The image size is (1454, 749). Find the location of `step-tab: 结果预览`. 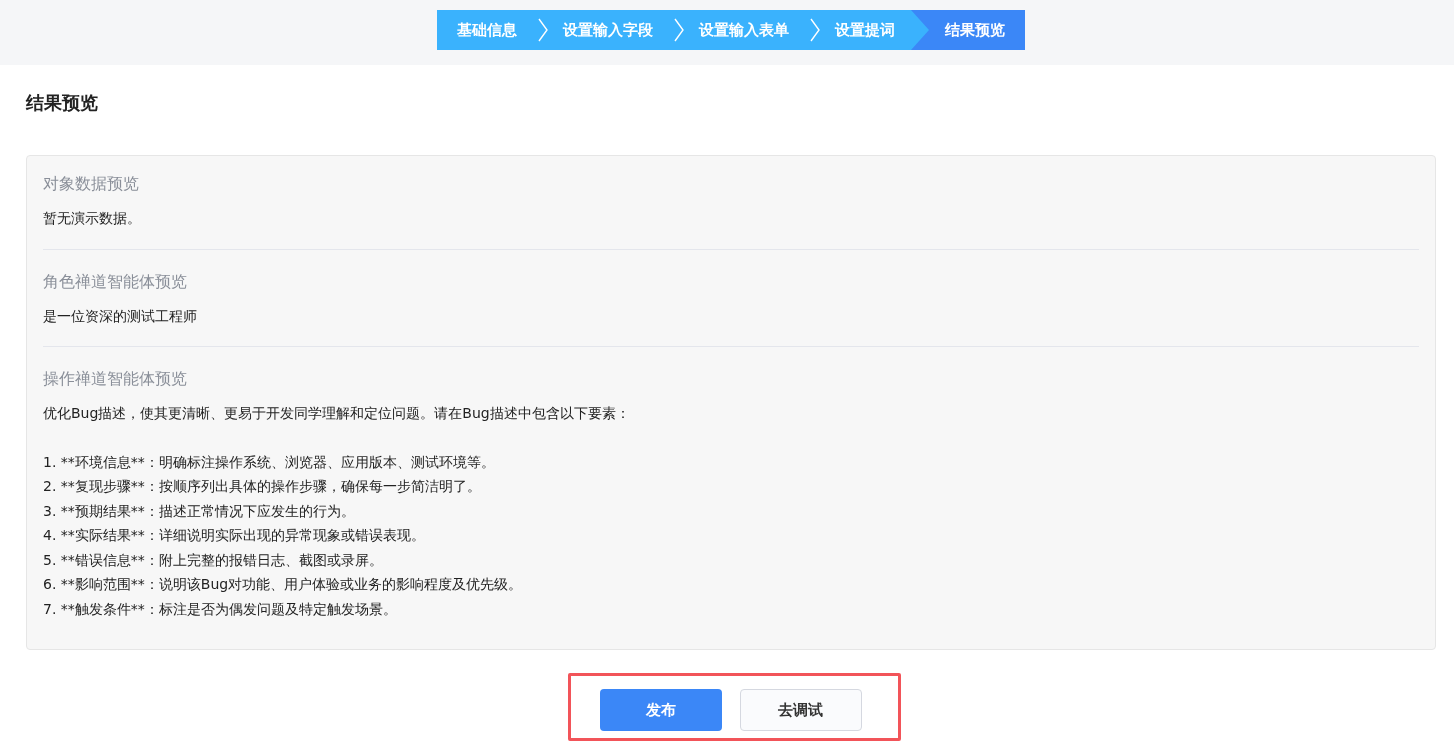

step-tab: 结果预览 is located at coordinates (968, 30).